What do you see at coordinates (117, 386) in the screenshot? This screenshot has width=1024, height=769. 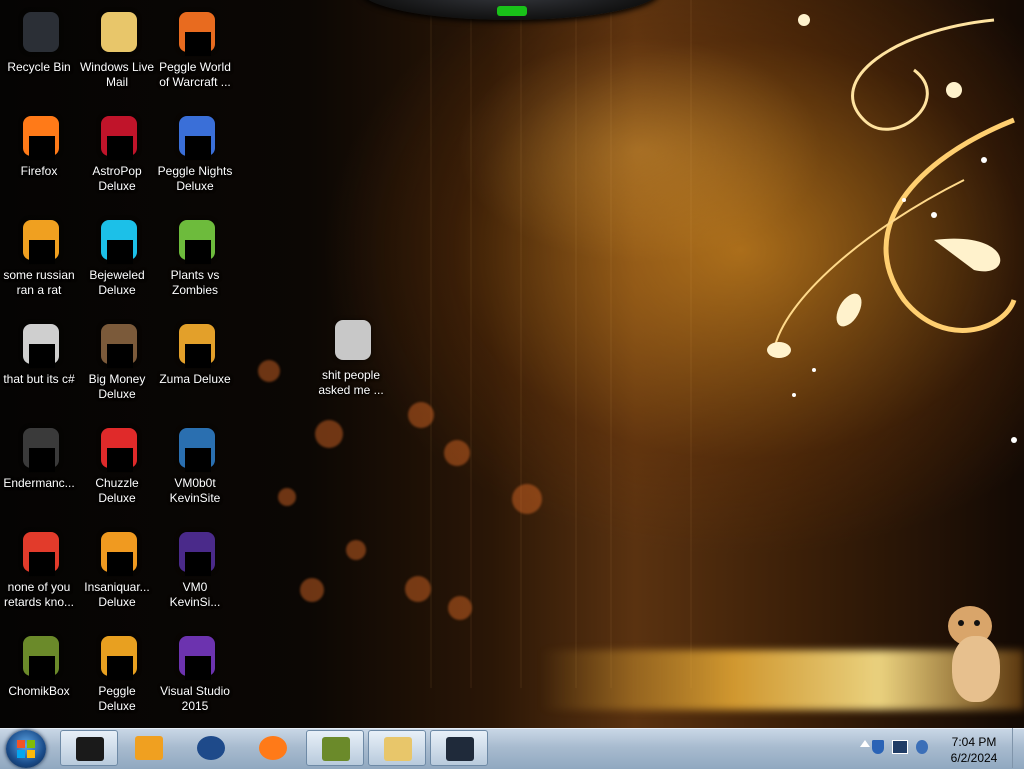 I see `desktop-icon-label: Big Money Deluxe` at bounding box center [117, 386].